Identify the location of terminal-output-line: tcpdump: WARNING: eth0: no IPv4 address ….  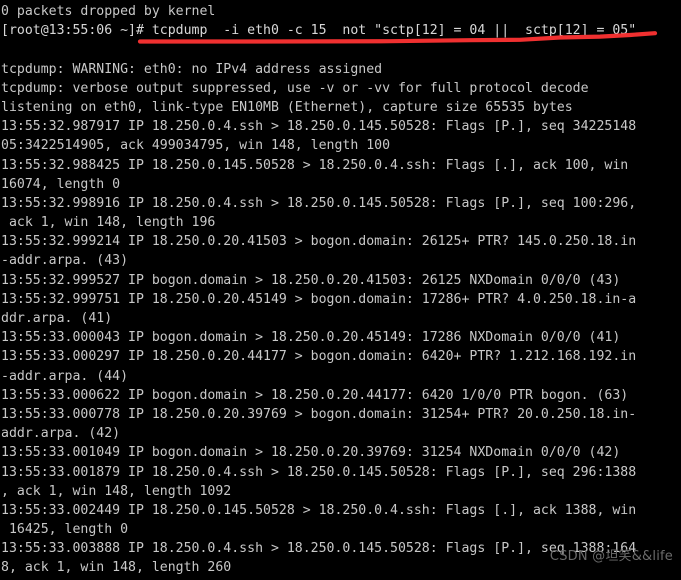
(192, 69).